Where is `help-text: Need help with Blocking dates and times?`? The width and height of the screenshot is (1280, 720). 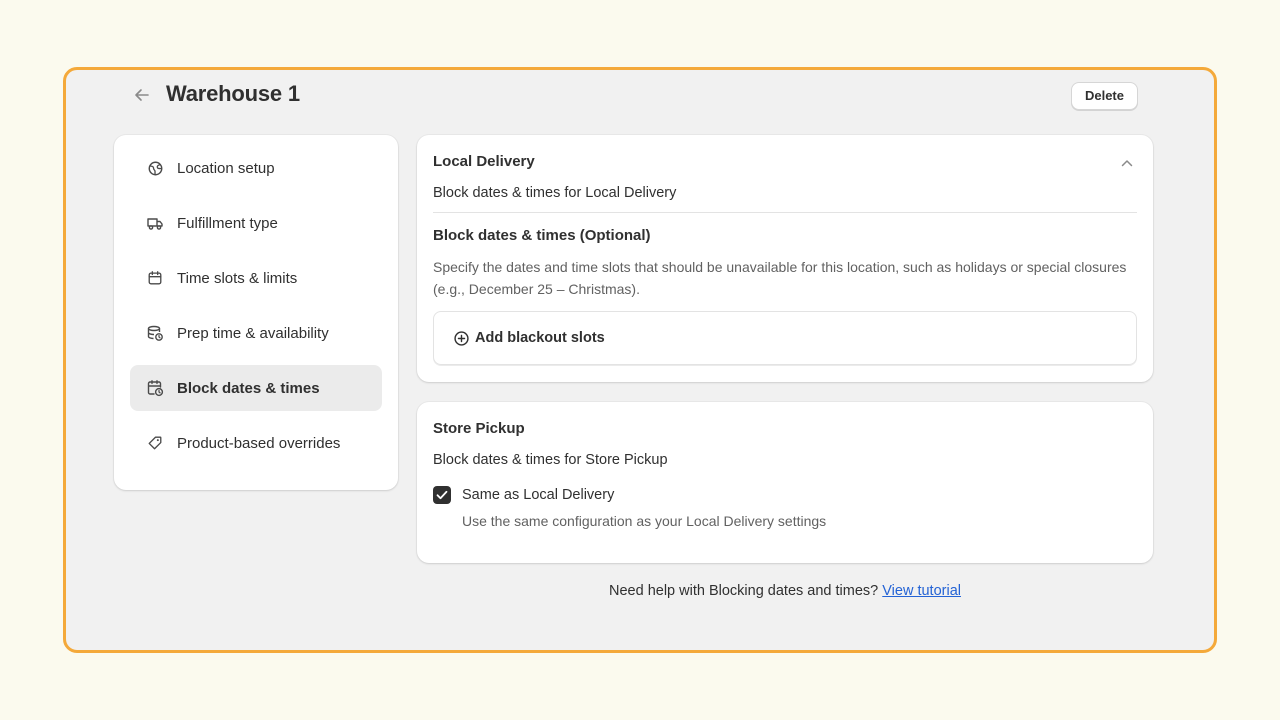
help-text: Need help with Blocking dates and times? is located at coordinates (744, 591).